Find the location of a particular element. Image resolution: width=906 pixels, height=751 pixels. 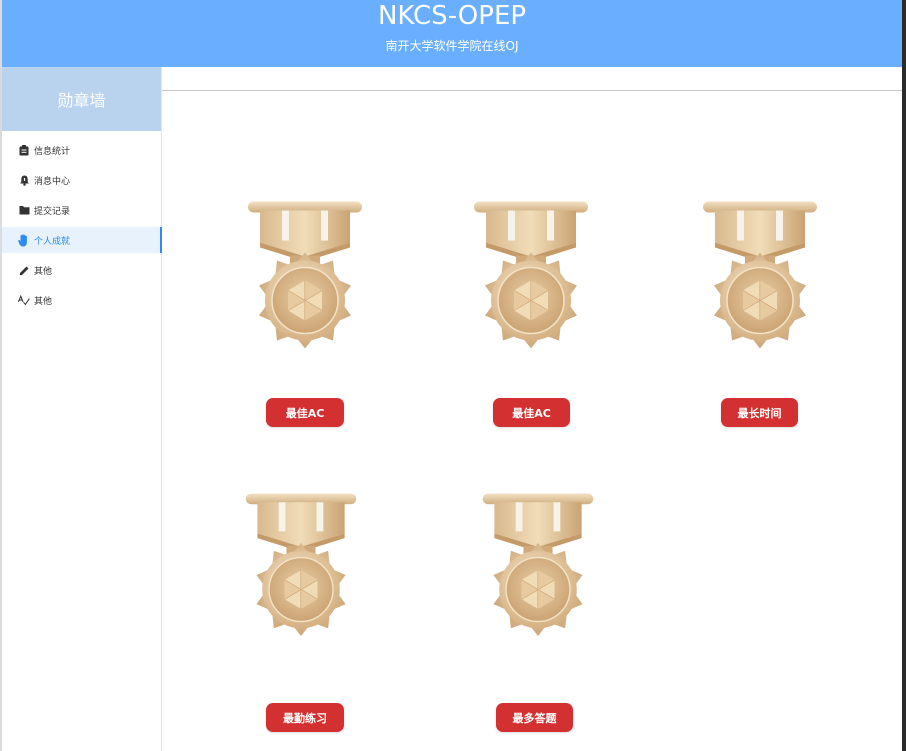

sidebar-title: 勋章墙 is located at coordinates (81, 99).